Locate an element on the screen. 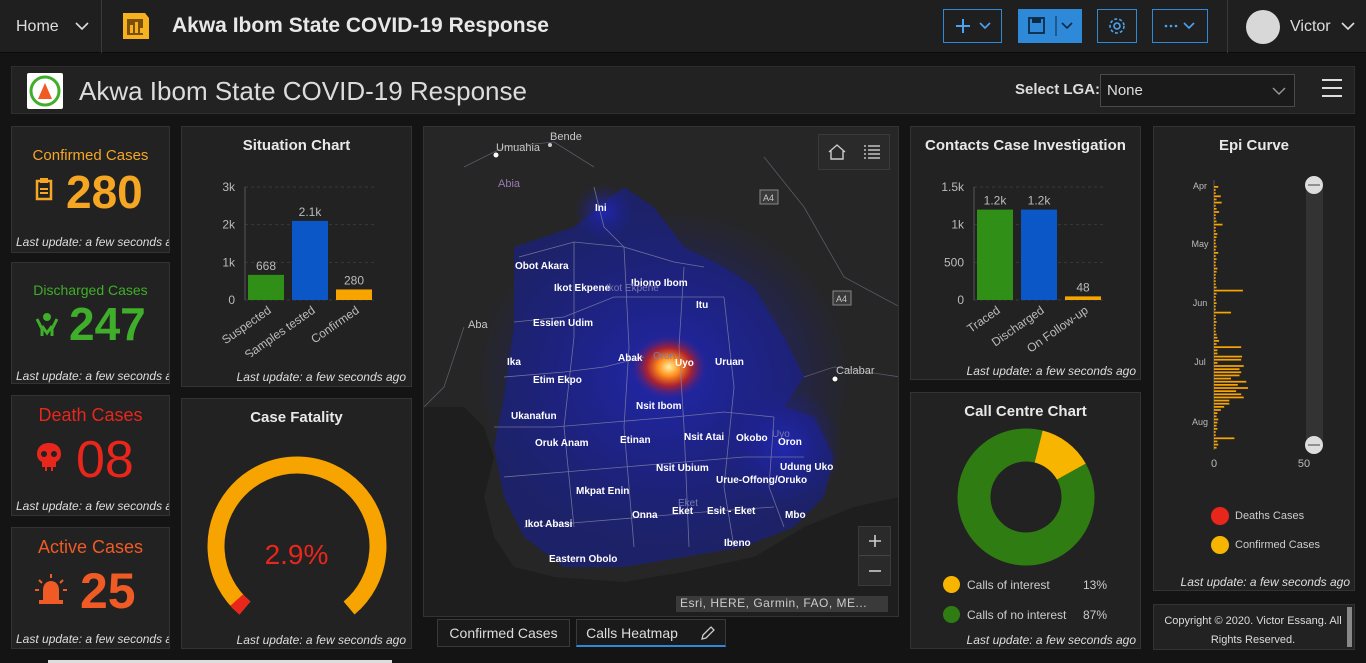 This screenshot has height=663, width=1366. home-icon is located at coordinates (837, 152).